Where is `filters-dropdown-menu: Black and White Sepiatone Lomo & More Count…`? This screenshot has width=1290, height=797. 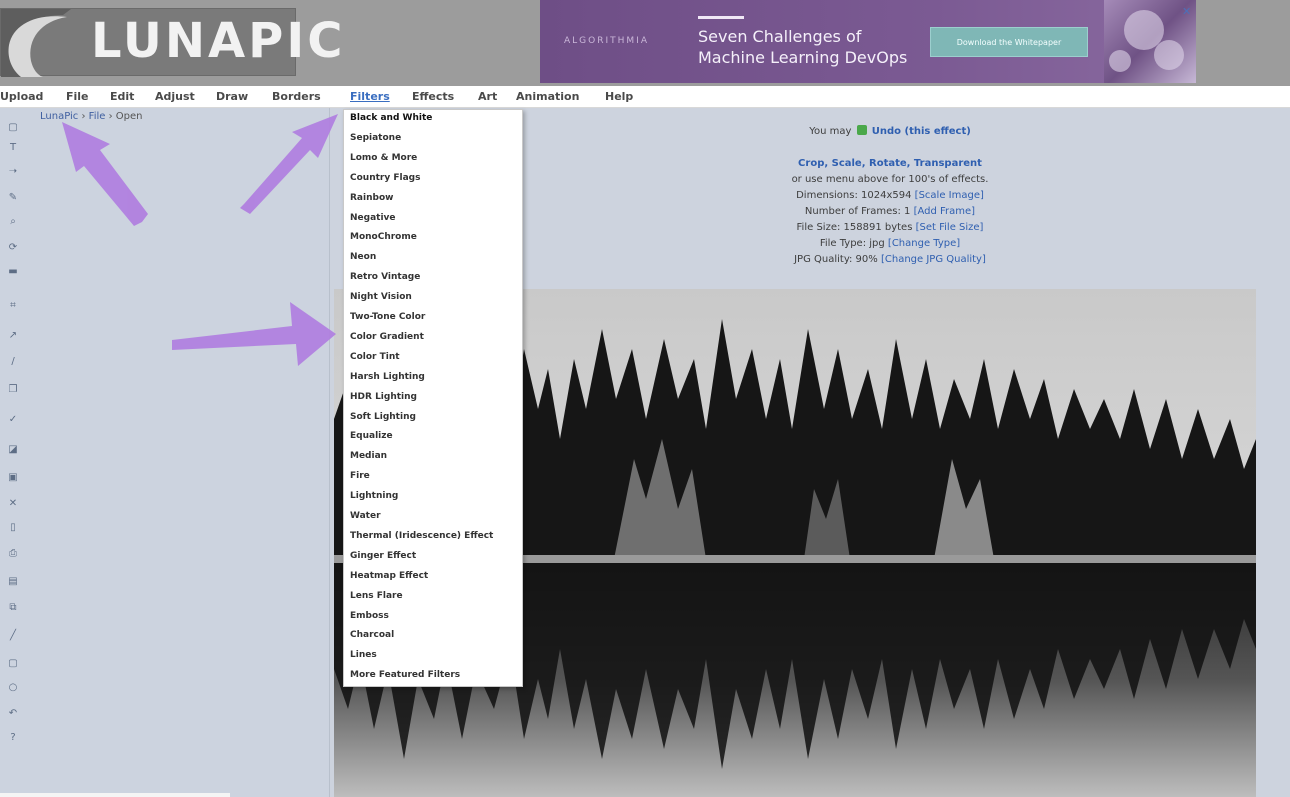 filters-dropdown-menu: Black and White Sepiatone Lomo & More Count… is located at coordinates (433, 398).